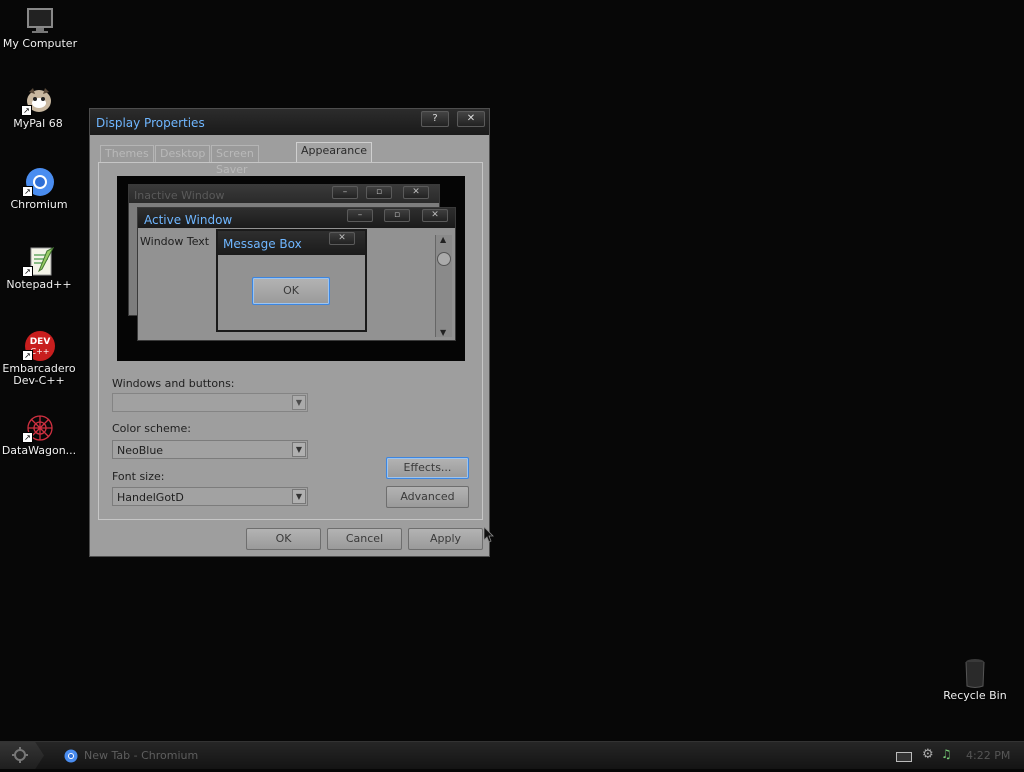  What do you see at coordinates (39, 374) in the screenshot?
I see `desktop-icon-label: Embarcadero Dev-C++` at bounding box center [39, 374].